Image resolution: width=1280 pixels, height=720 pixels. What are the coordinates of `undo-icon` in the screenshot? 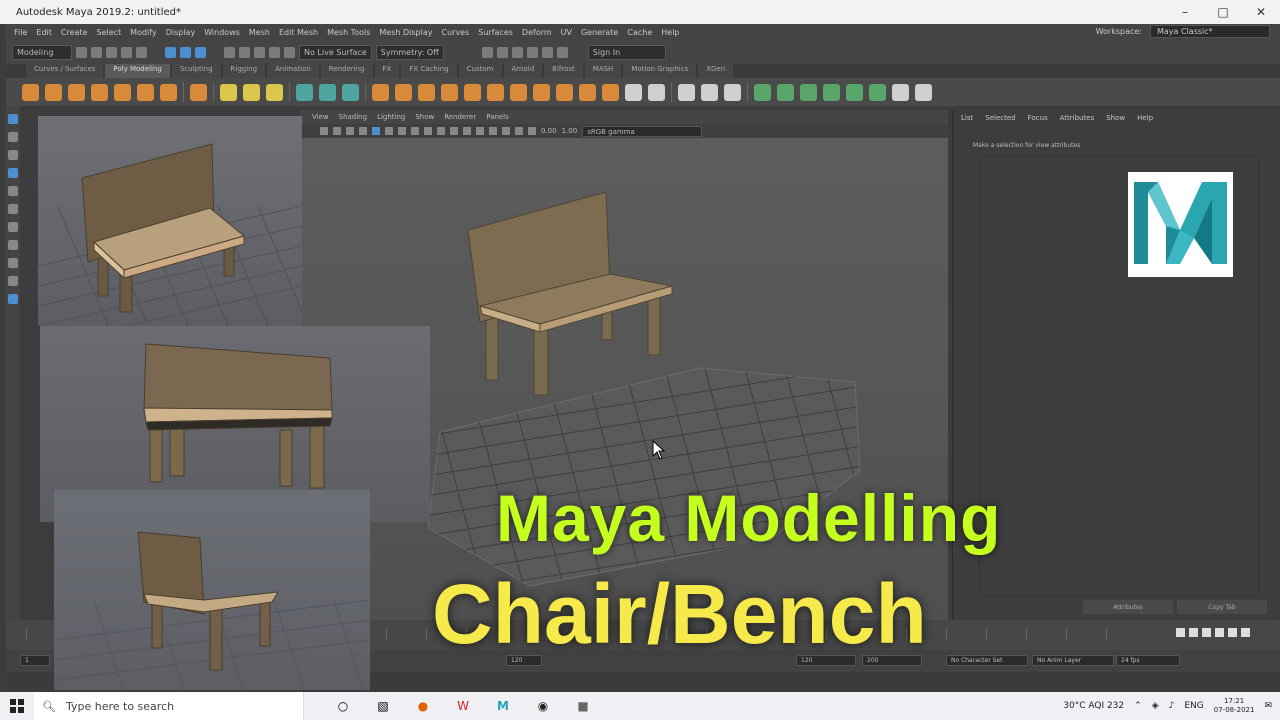 It's located at (126, 52).